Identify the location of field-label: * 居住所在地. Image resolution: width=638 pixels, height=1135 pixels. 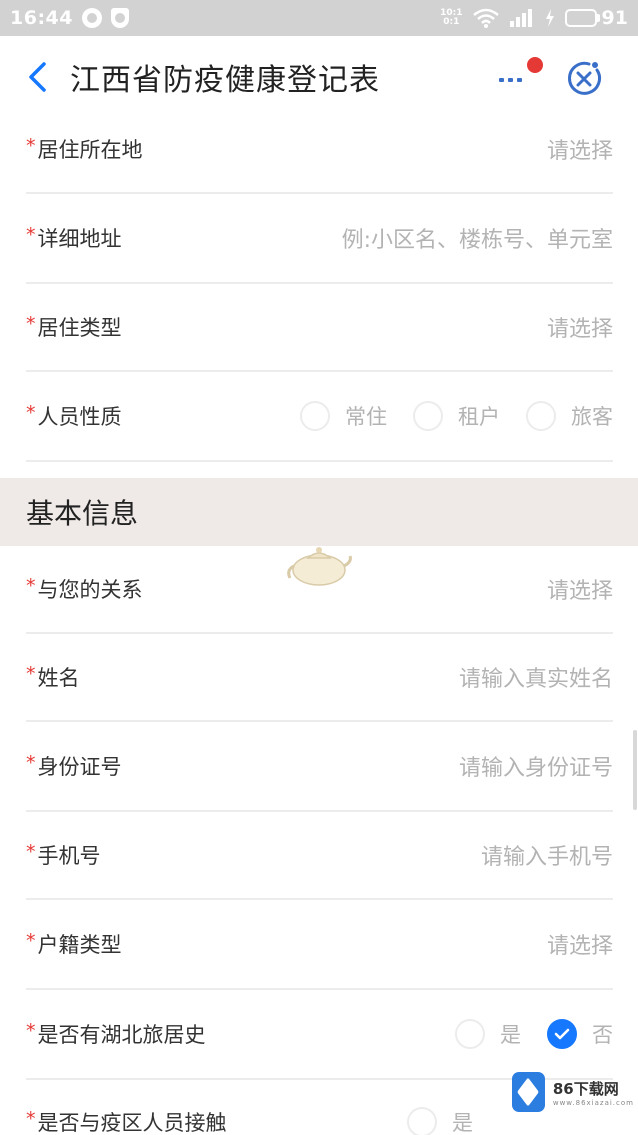
(84, 148).